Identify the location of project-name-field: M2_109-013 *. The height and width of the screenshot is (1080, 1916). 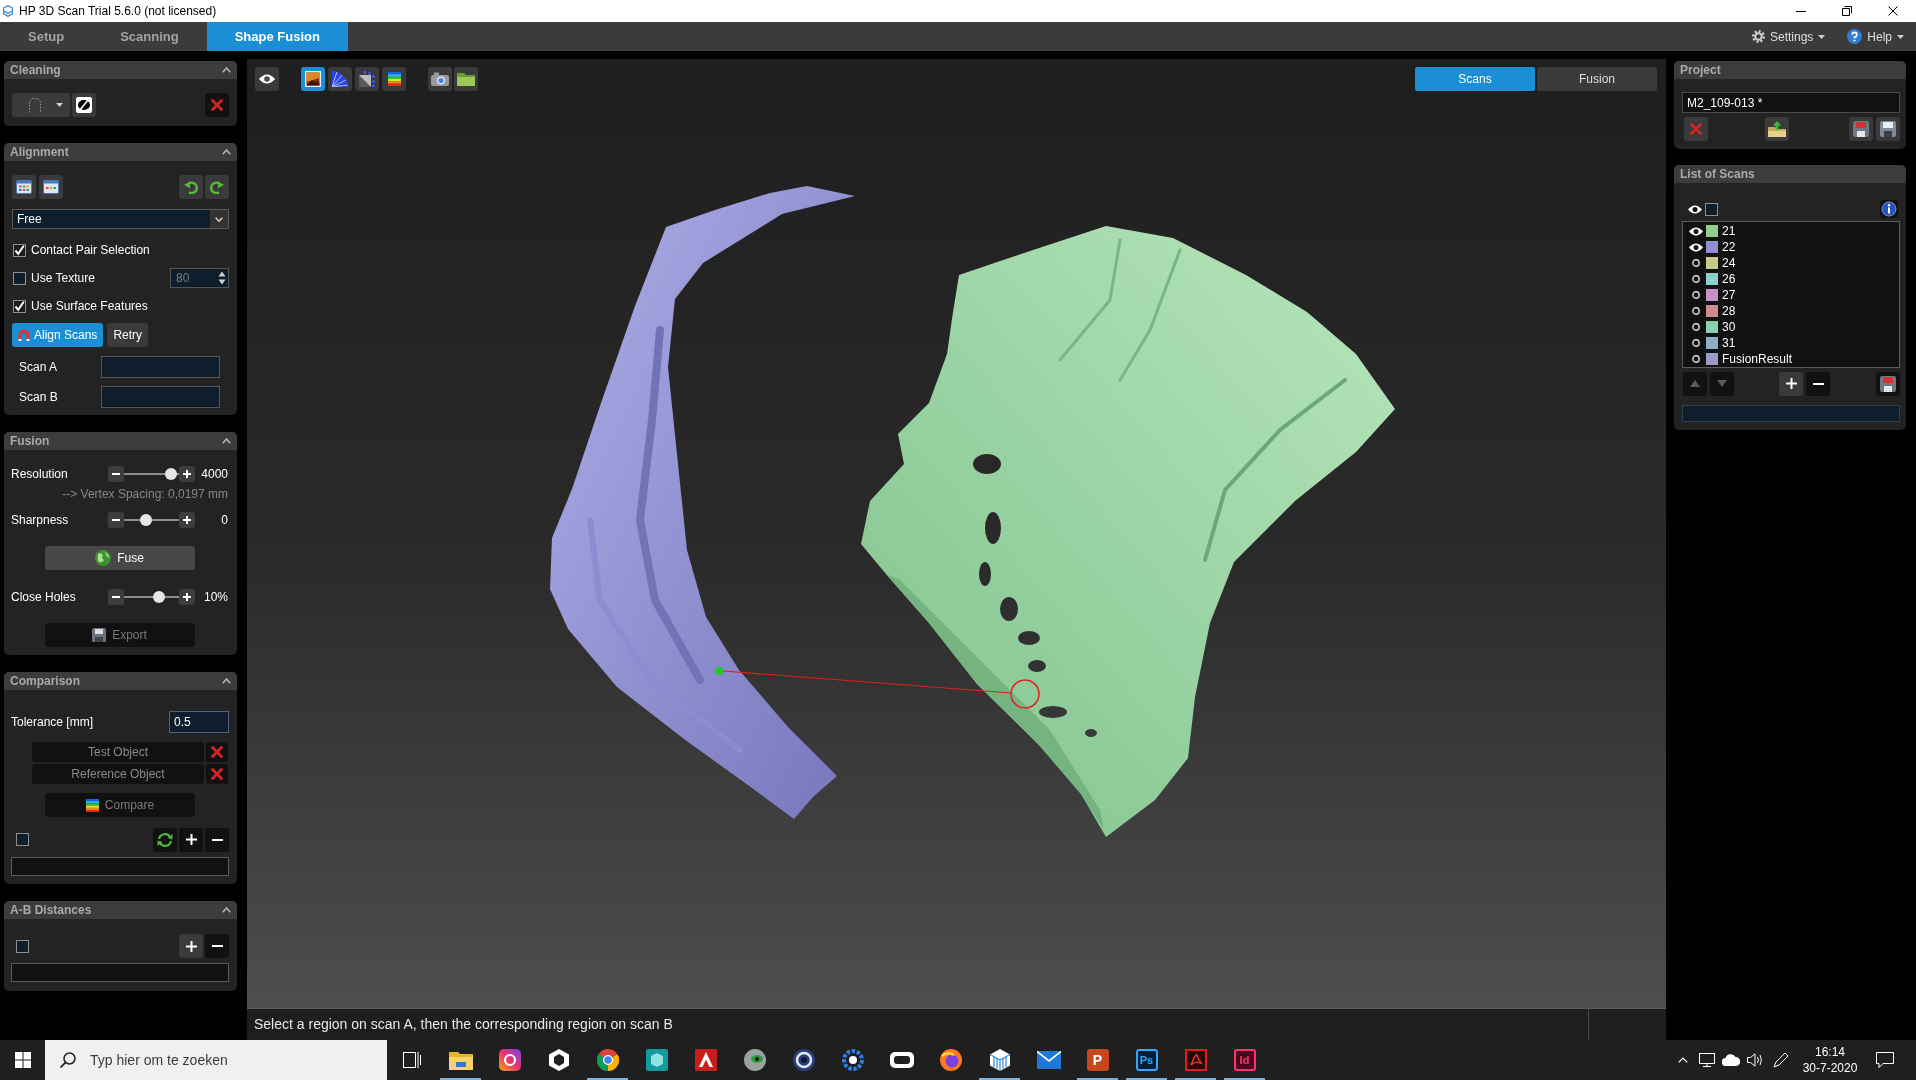
(1791, 102).